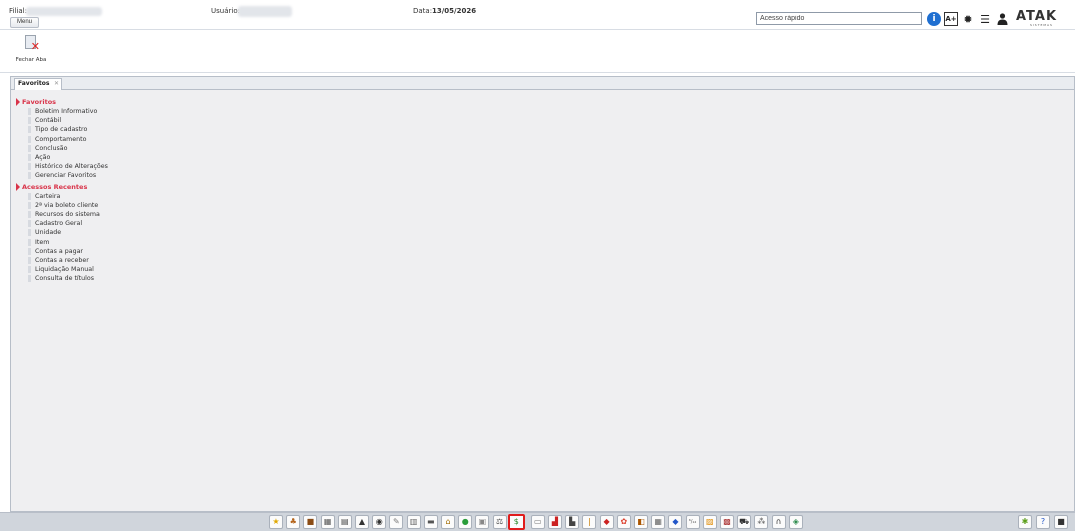  I want to click on module-taskbar: ★ ♣ ■ ▦ ▤ ▲ ◉ ✎ ▥ ▬ ⌂ ● ▣ ⚖ $ ▭ ▟ ▙ ❘ ◆ ✿ ◧ ▦ ◆ ⁶/₁₂ ▨ ▩ ⛟ ⁂ ∩ ◈ ✱? ■, so click(537, 521).